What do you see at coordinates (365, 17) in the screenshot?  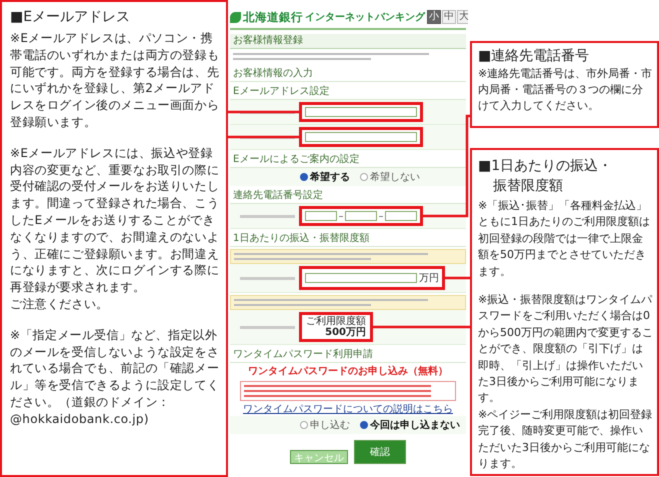 I see `service-name: インターネットバンキング` at bounding box center [365, 17].